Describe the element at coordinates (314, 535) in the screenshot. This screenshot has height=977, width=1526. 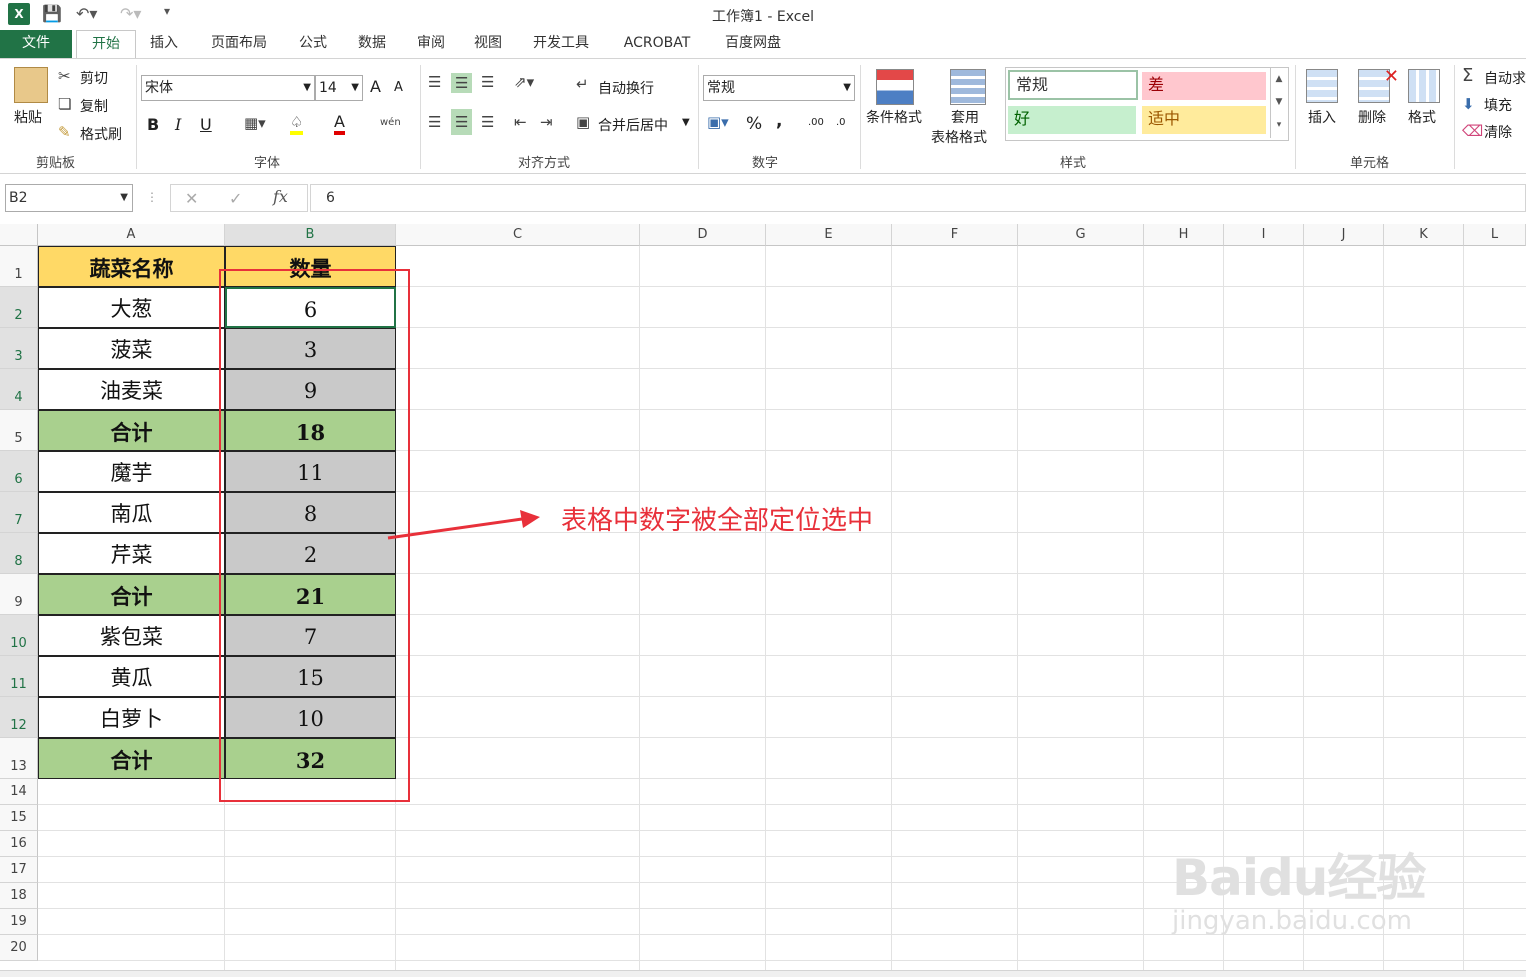
I see `selection-highlight-box` at that location.